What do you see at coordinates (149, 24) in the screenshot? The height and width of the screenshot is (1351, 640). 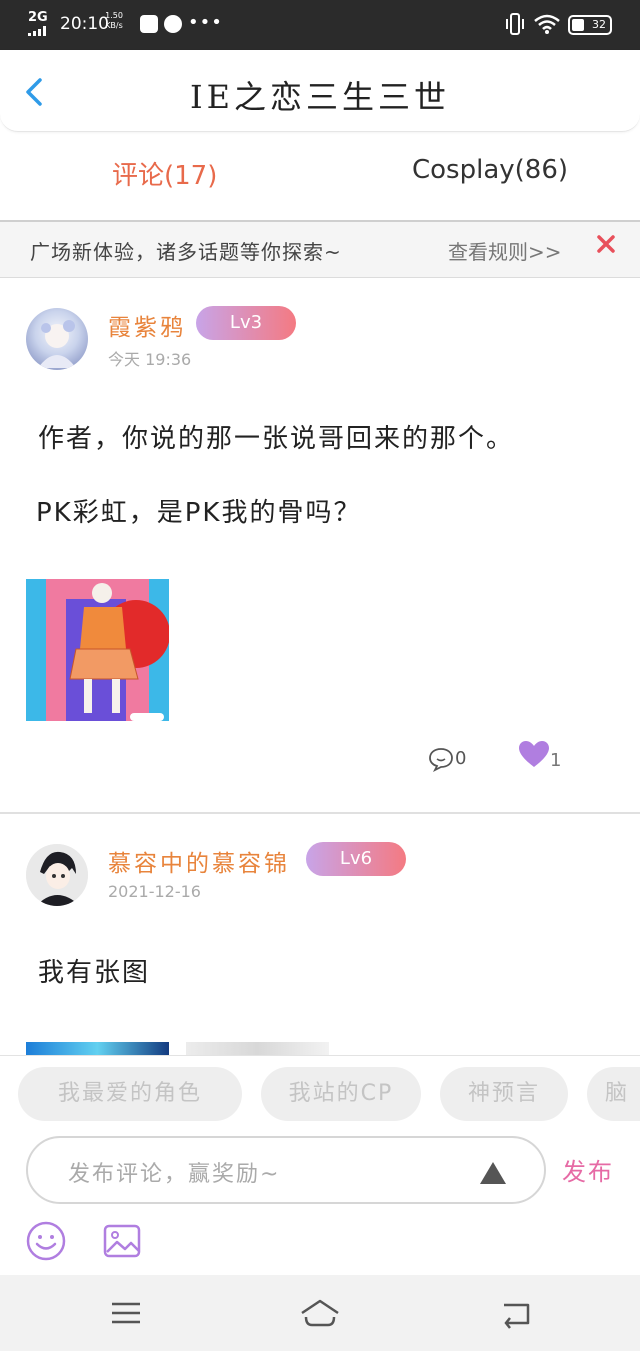 I see `mail-app-icon` at bounding box center [149, 24].